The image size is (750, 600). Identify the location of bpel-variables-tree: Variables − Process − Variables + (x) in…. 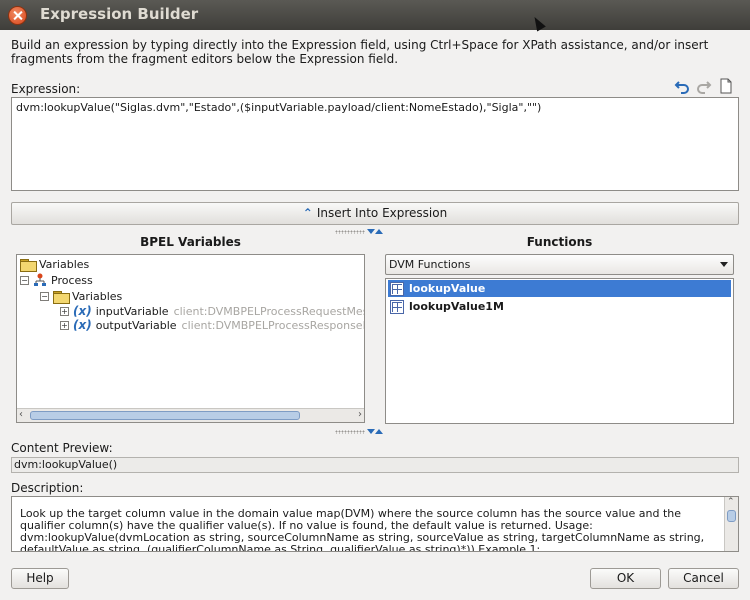
(190, 338).